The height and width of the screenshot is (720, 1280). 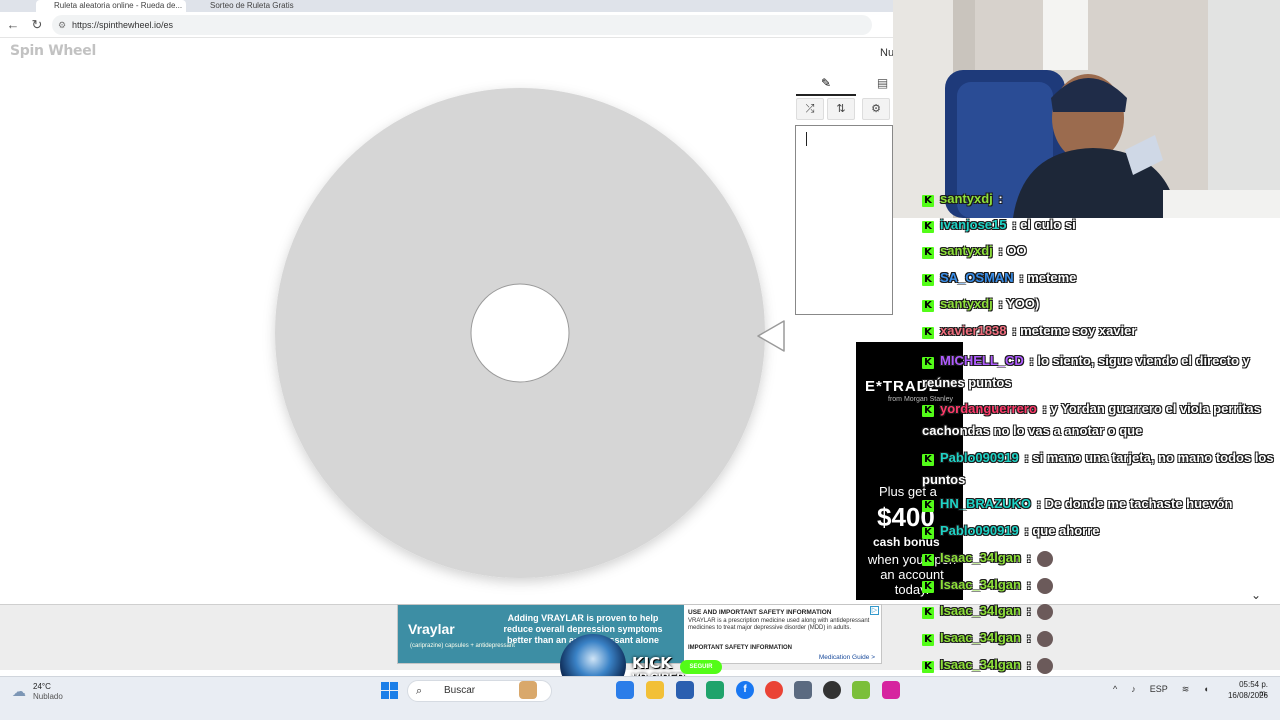 I want to click on etrade-amount: $400, so click(x=906, y=517).